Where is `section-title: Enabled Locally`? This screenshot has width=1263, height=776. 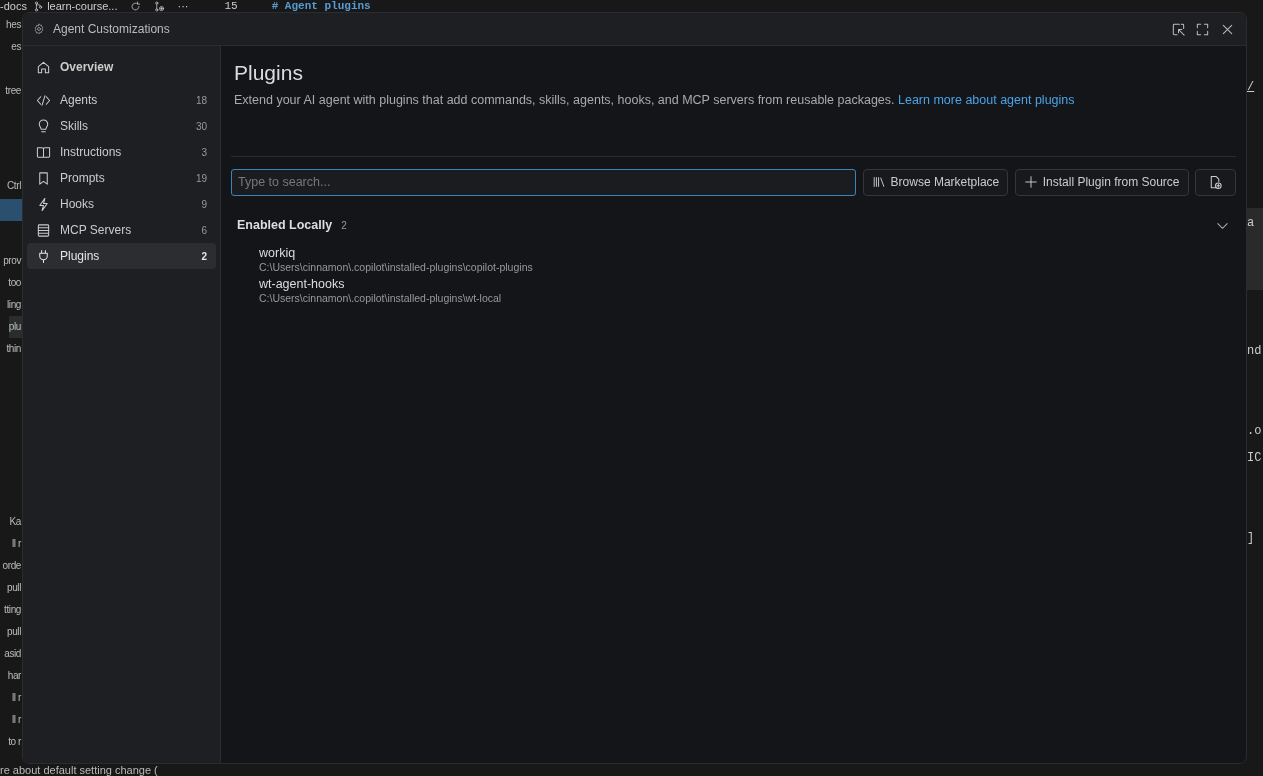 section-title: Enabled Locally is located at coordinates (285, 225).